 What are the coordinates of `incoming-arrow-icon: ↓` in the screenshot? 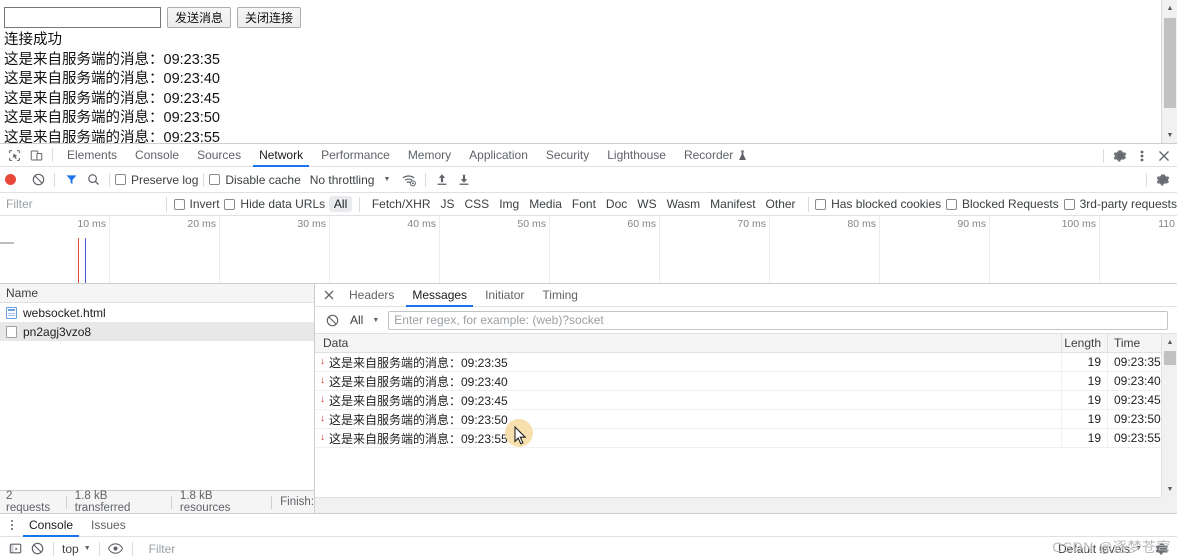 It's located at (322, 437).